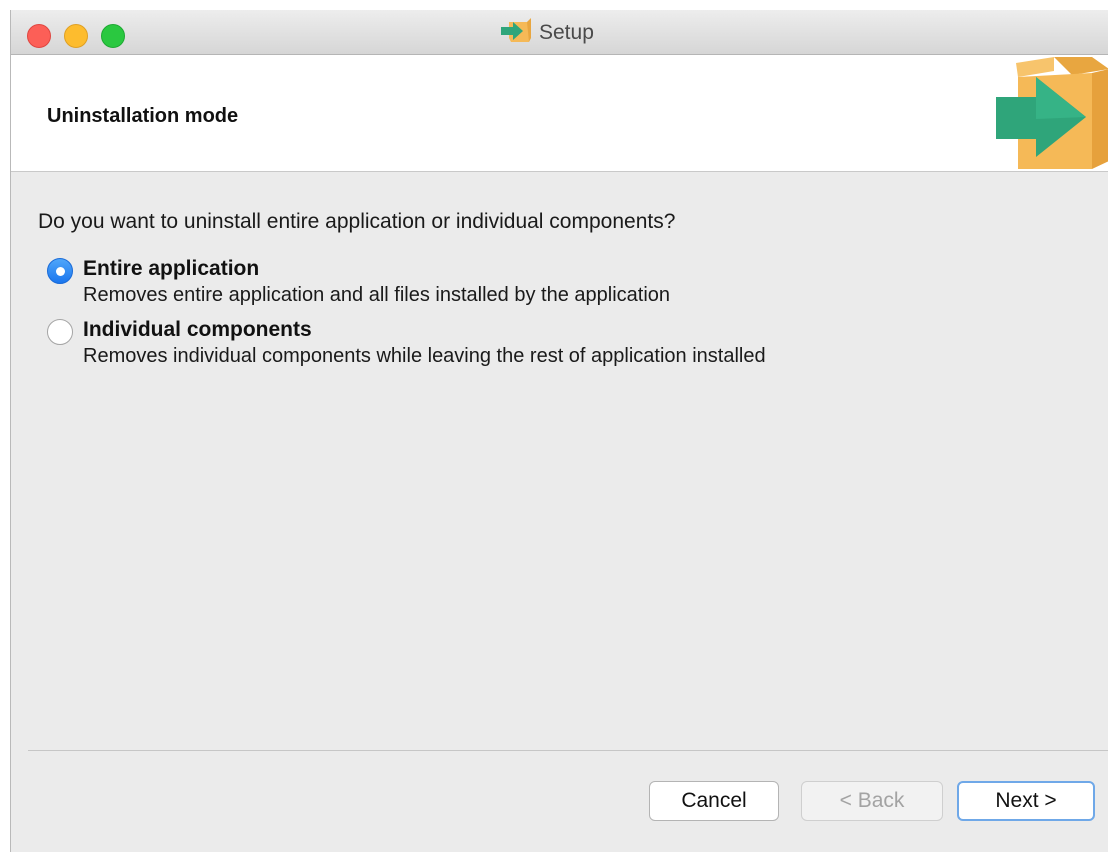  I want to click on option-label: Individual components, so click(424, 330).